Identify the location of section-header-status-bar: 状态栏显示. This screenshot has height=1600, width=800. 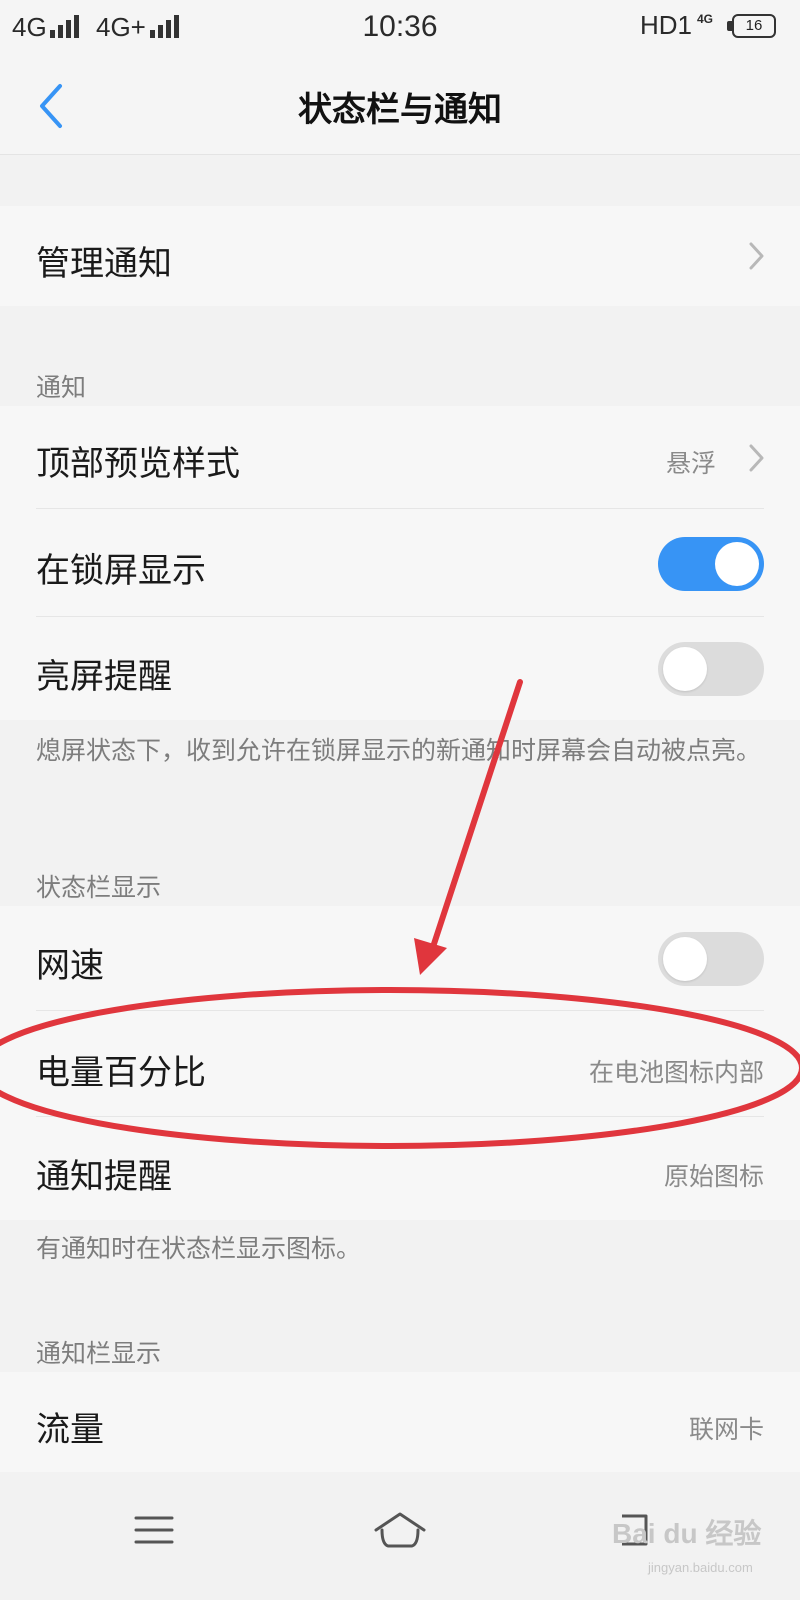
(99, 887).